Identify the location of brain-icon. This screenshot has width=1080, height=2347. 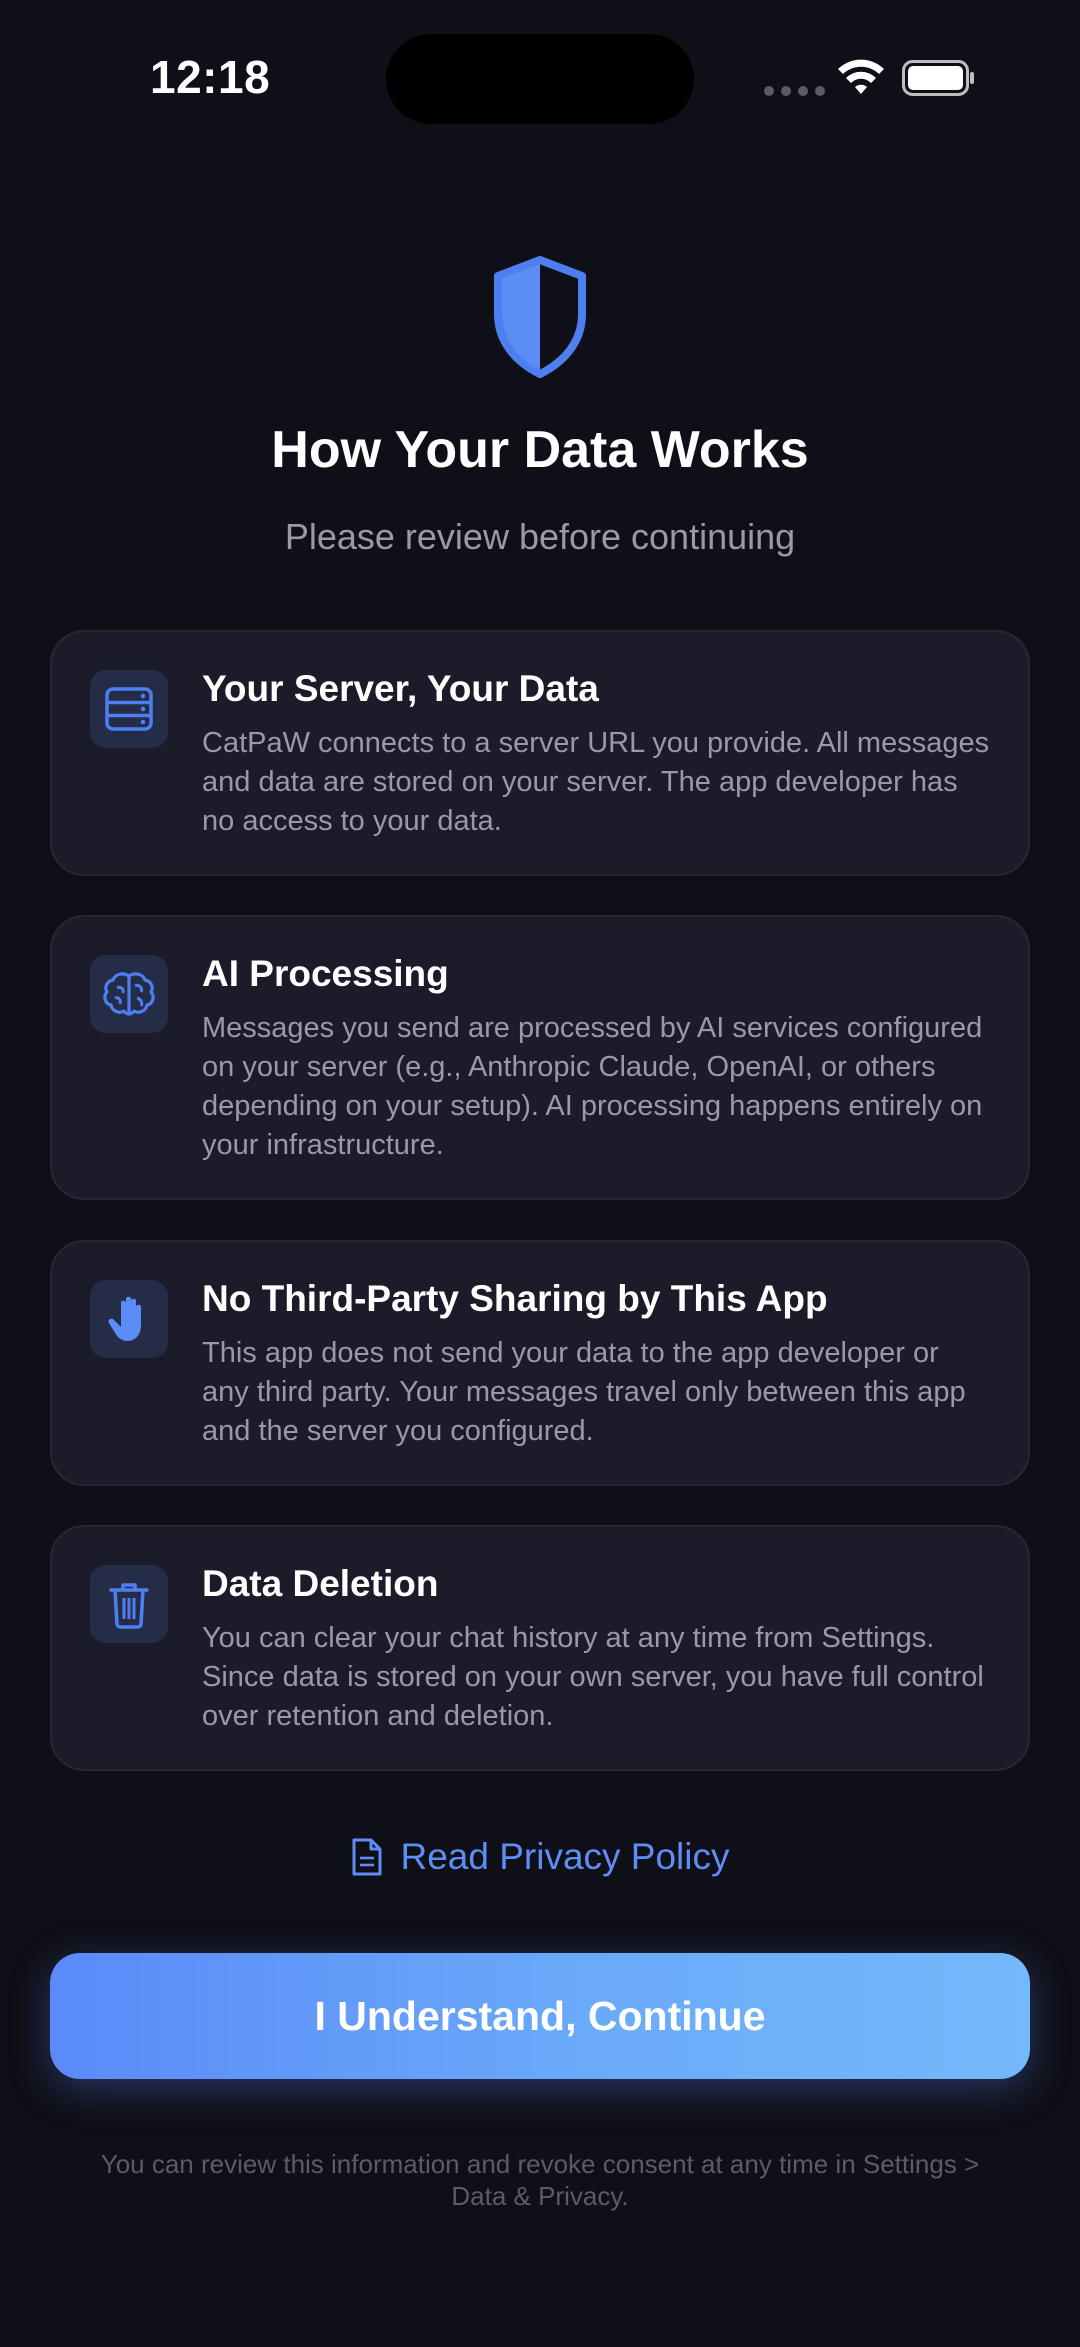
(129, 994).